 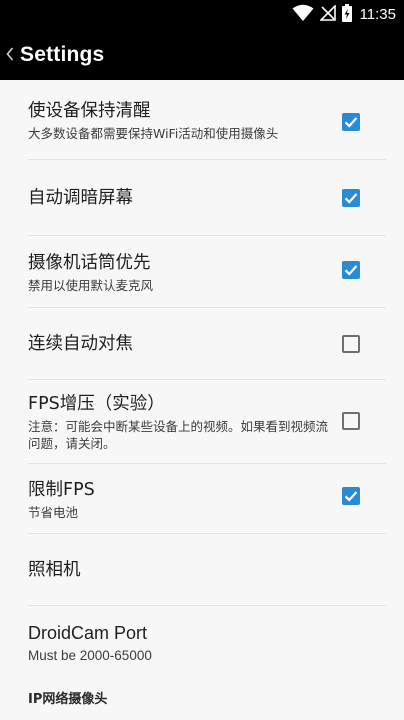 I want to click on pref-summary: Must be 2000-65000, so click(x=90, y=655).